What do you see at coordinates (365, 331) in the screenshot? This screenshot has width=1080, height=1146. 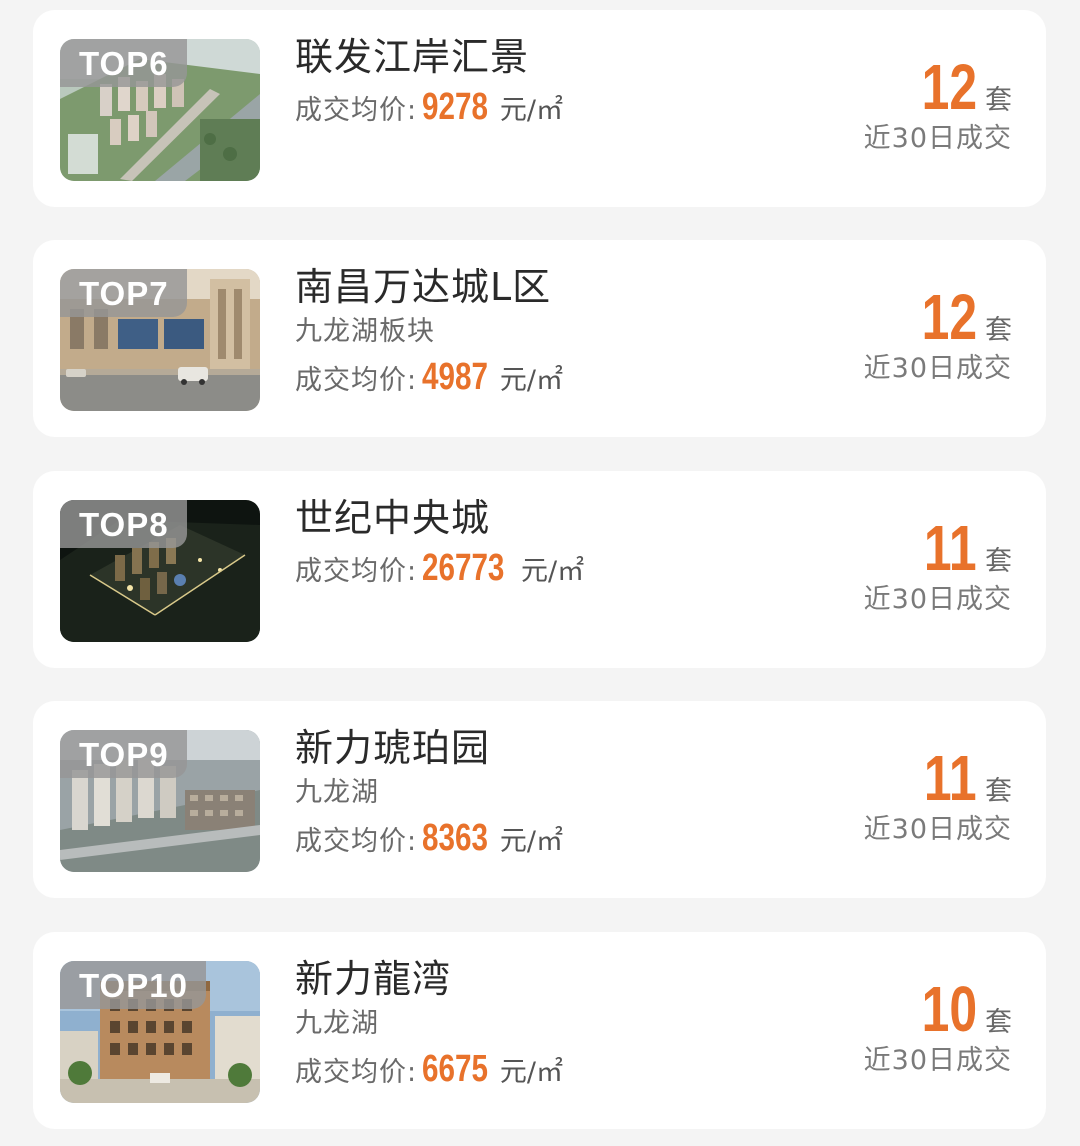 I see `project-area: 九龙湖板块` at bounding box center [365, 331].